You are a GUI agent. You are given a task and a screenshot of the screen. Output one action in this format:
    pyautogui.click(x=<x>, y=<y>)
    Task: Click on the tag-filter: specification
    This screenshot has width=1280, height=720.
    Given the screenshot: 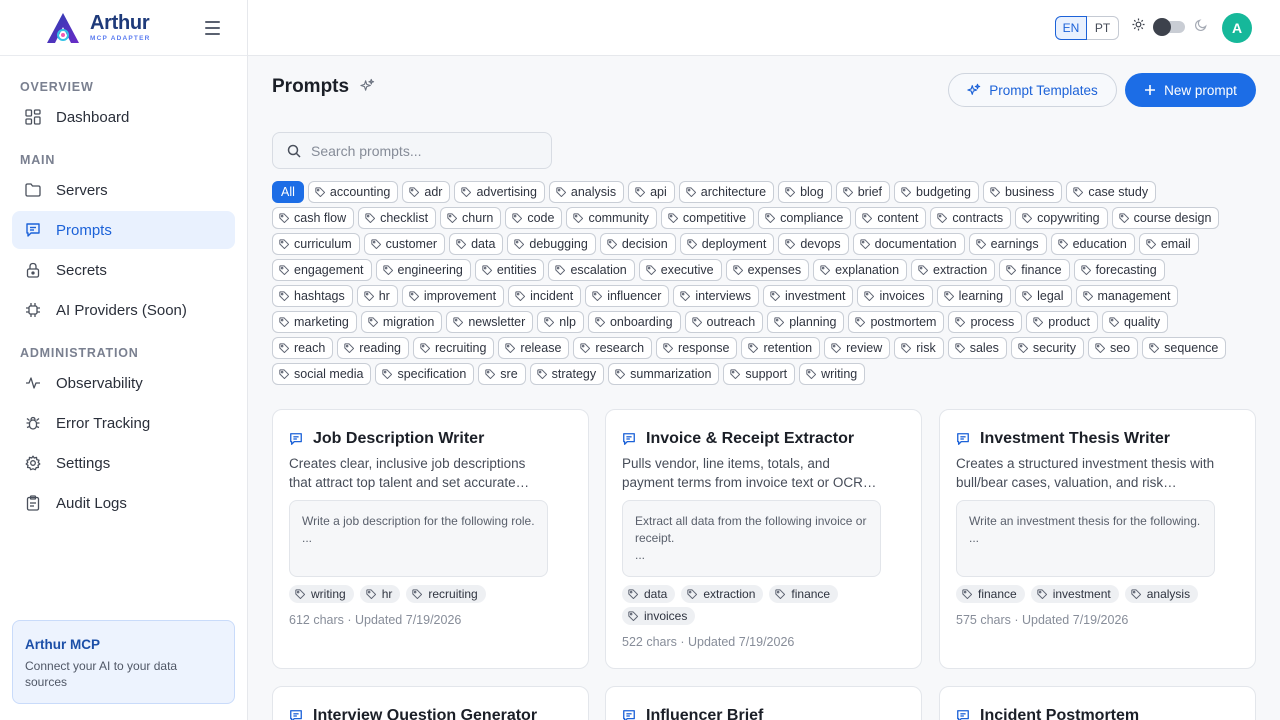 What is the action you would take?
    pyautogui.click(x=425, y=374)
    